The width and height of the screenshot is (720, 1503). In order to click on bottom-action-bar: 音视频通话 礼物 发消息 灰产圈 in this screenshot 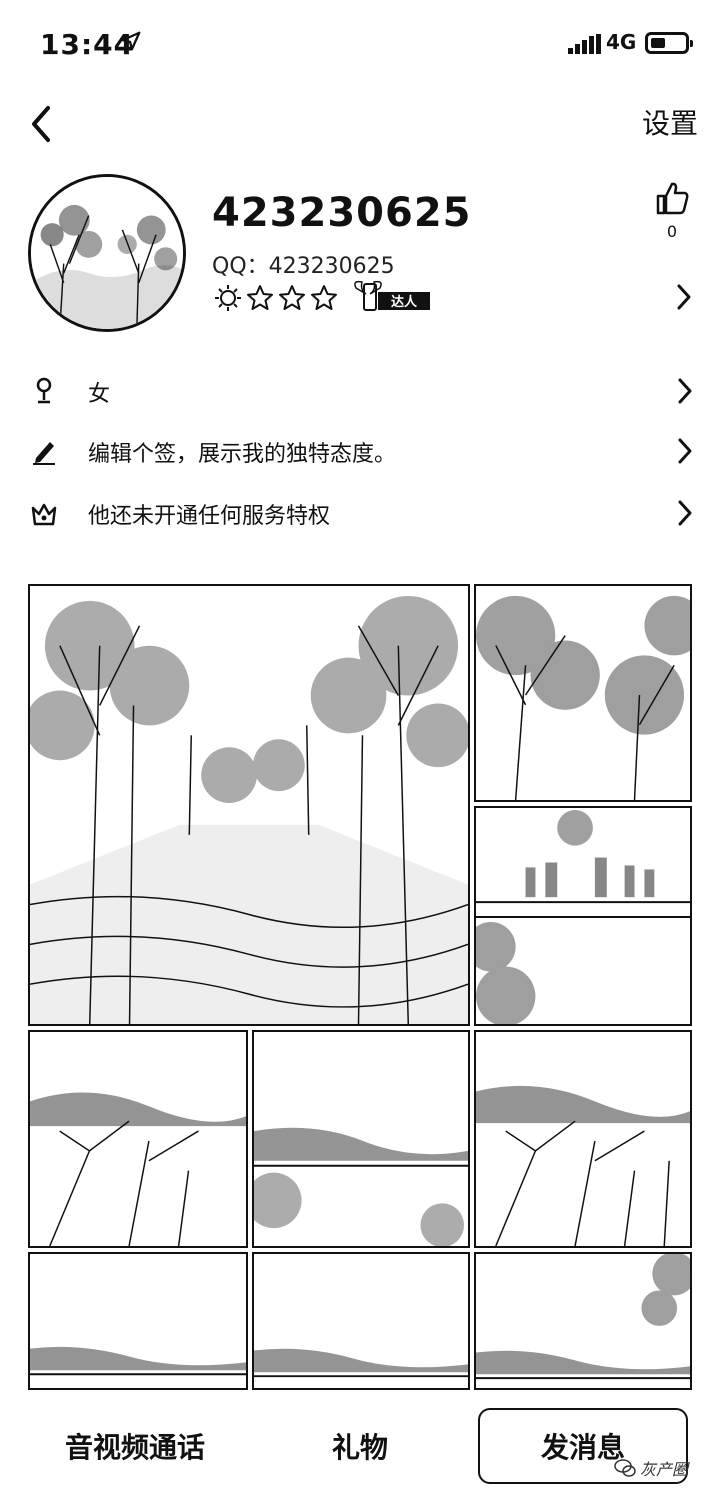, I will do `click(360, 1451)`.